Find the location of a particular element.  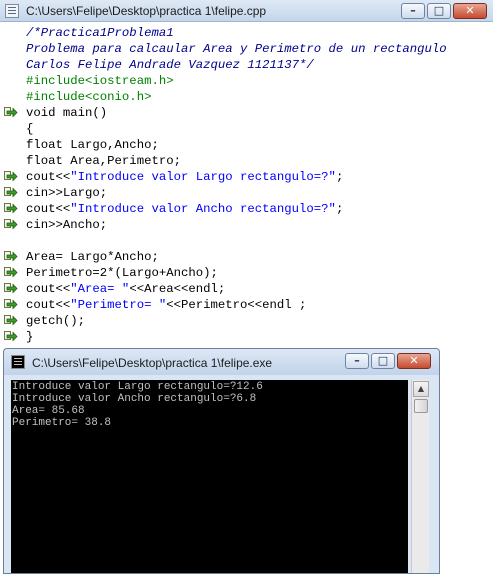

console-line: Perimetro= 38.8 is located at coordinates (62, 423).